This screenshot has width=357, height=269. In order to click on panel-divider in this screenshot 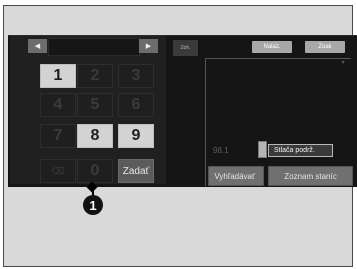, I will do `click(205, 122)`.